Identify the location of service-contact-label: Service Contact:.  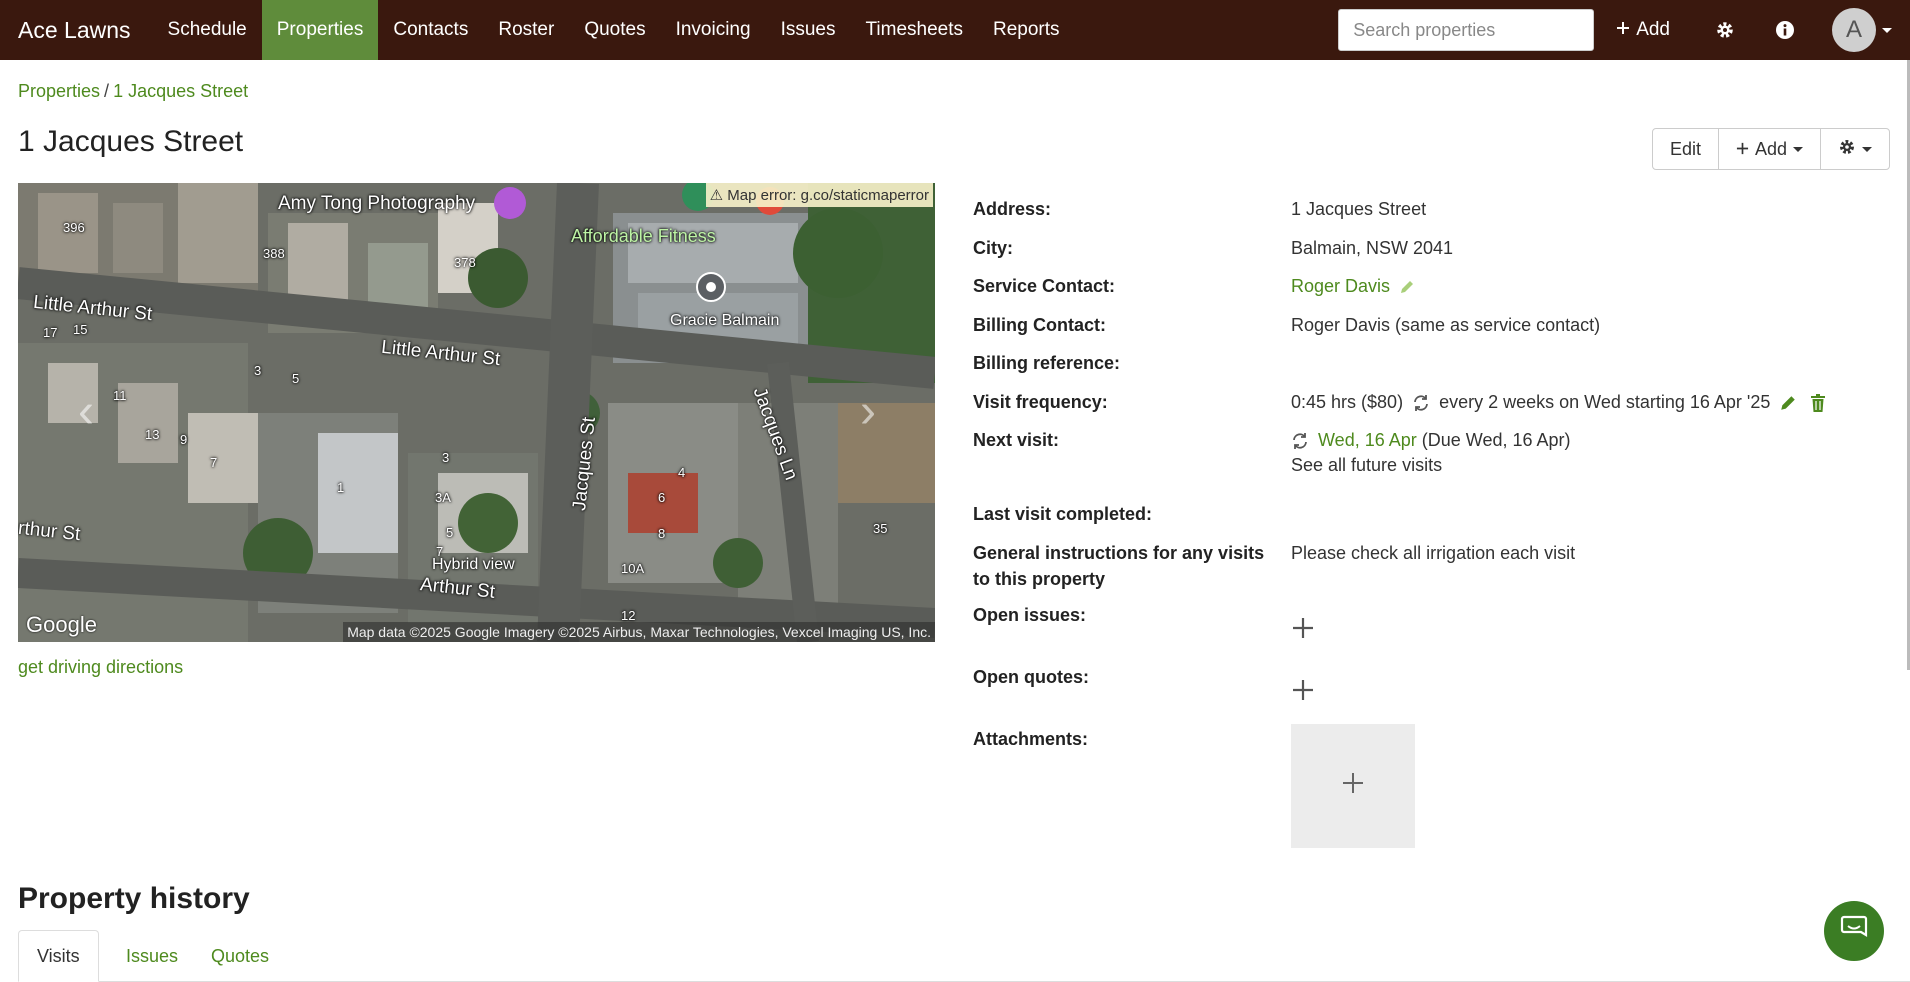
(1044, 286).